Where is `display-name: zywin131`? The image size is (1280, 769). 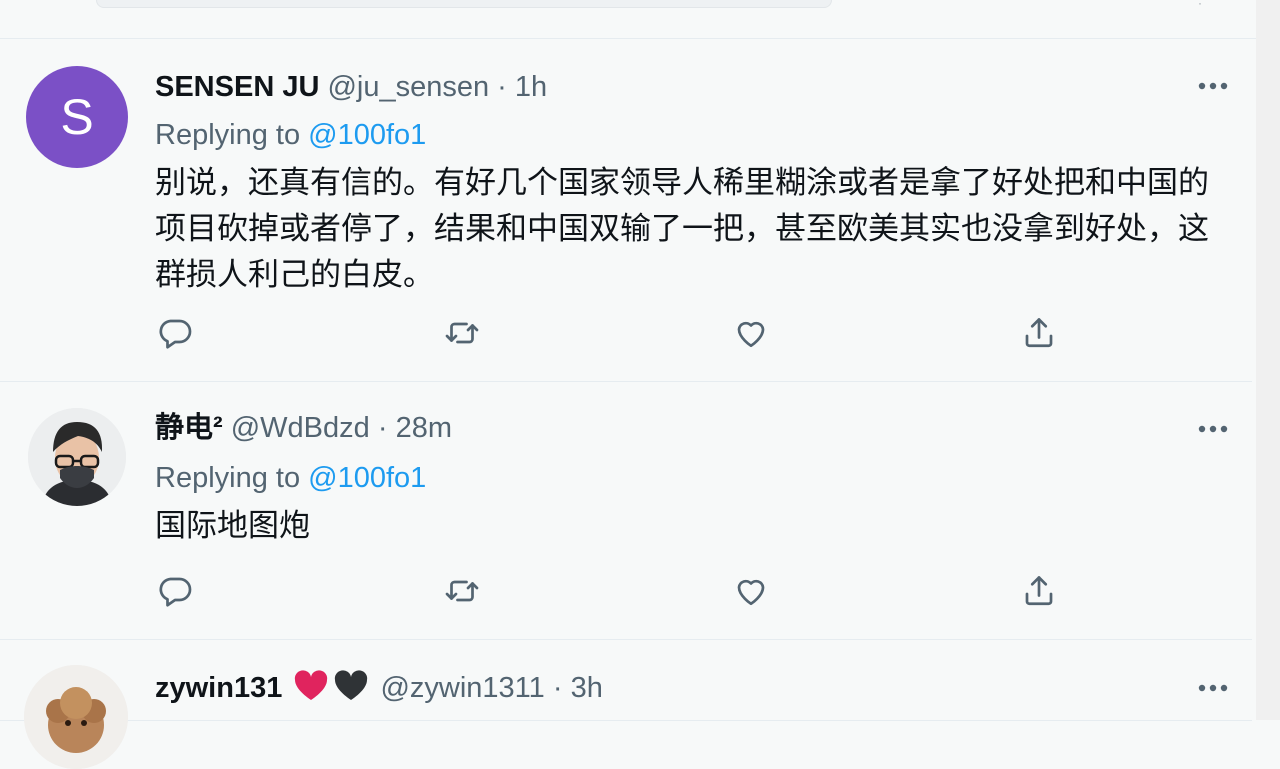 display-name: zywin131 is located at coordinates (218, 688).